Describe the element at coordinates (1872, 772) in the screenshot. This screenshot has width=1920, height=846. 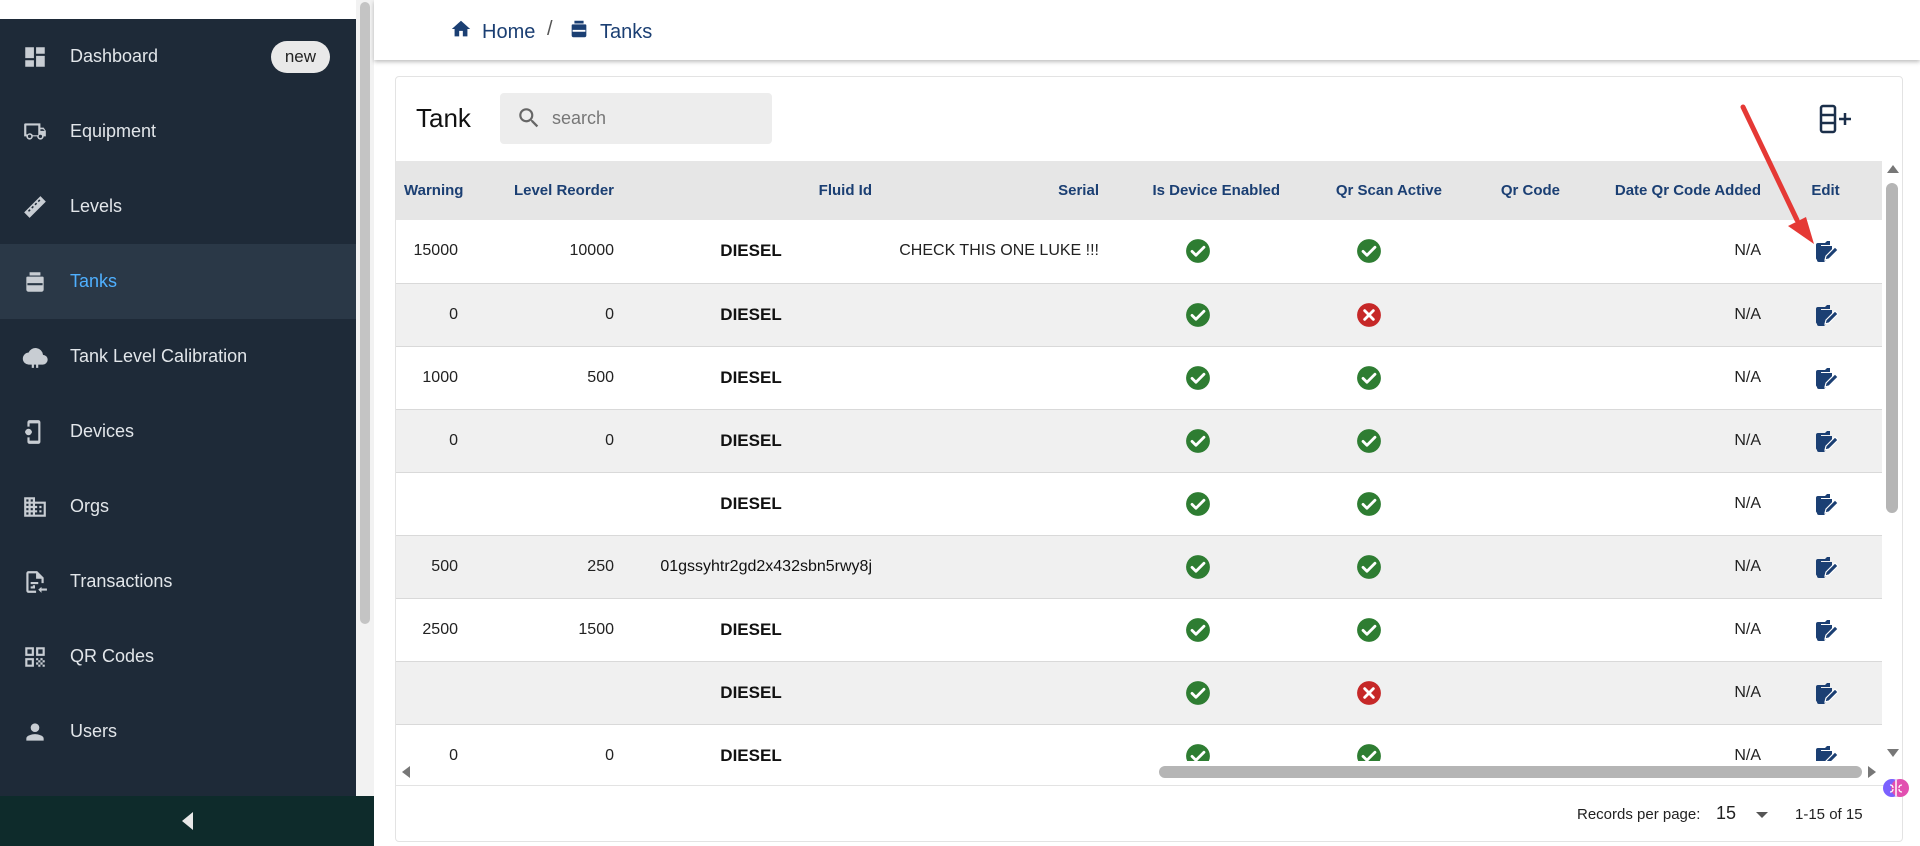
I see `scroll-right-icon` at that location.